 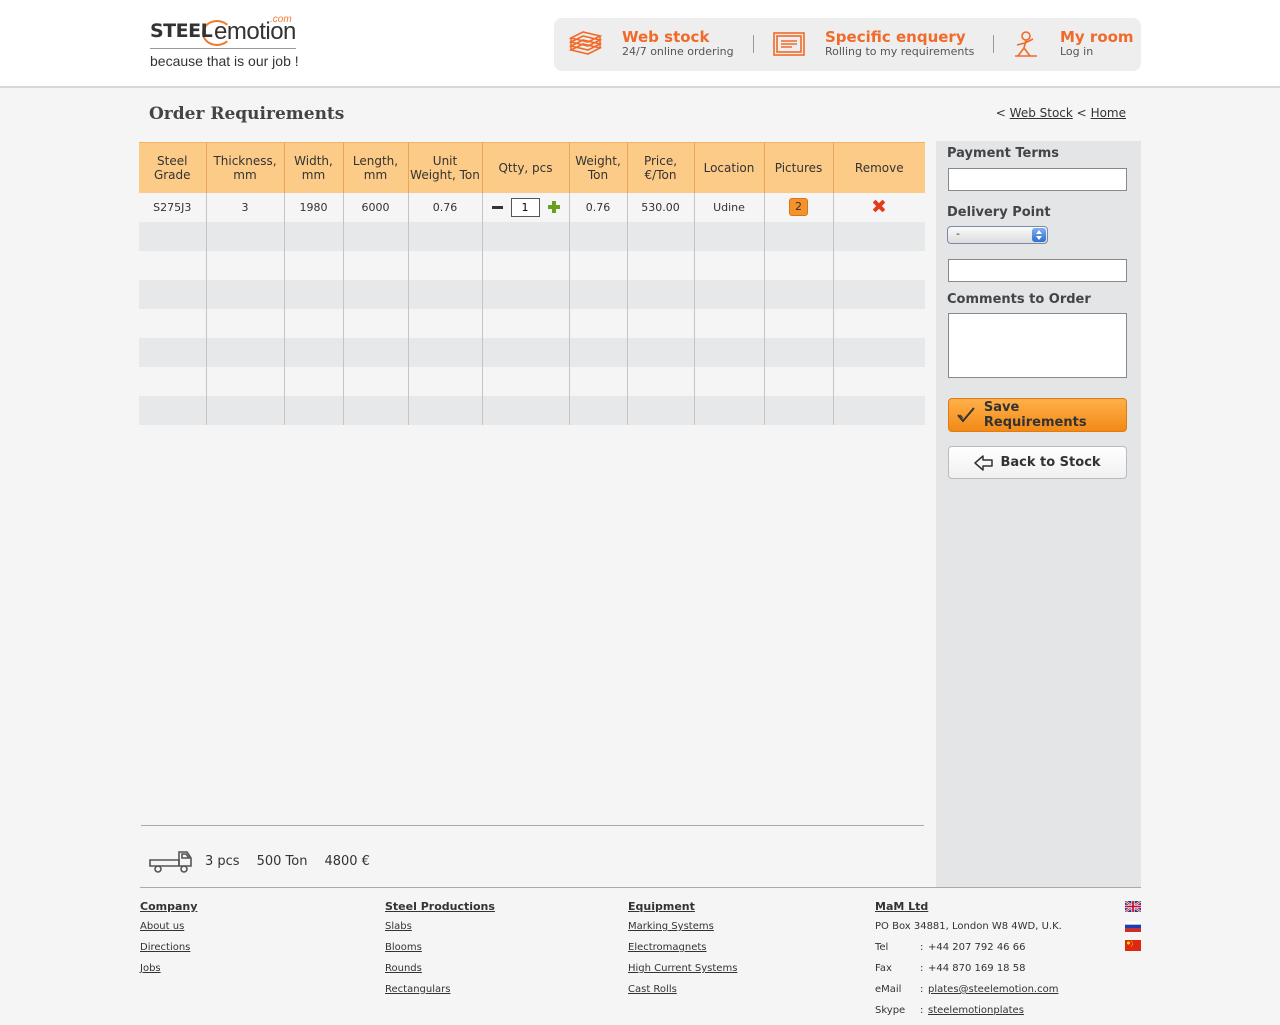 What do you see at coordinates (682, 931) in the screenshot?
I see `footer-link-marking-systems: Marking Systems` at bounding box center [682, 931].